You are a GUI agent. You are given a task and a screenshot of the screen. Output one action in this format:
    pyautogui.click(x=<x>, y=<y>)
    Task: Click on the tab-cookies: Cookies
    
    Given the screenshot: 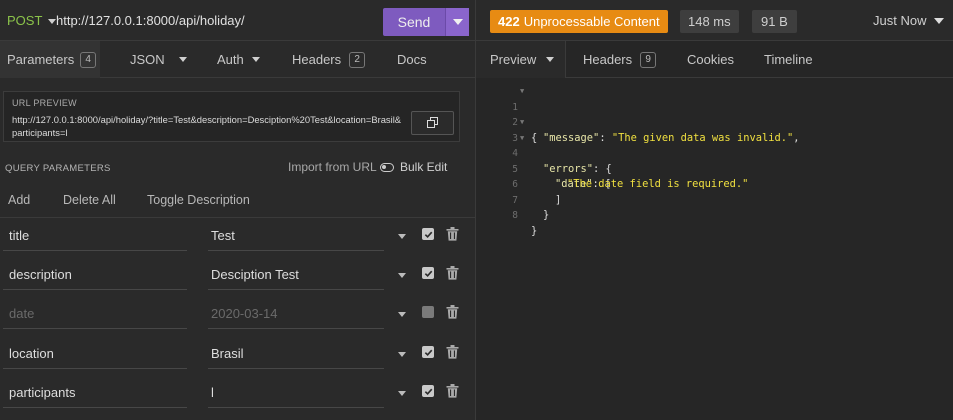 What is the action you would take?
    pyautogui.click(x=710, y=59)
    